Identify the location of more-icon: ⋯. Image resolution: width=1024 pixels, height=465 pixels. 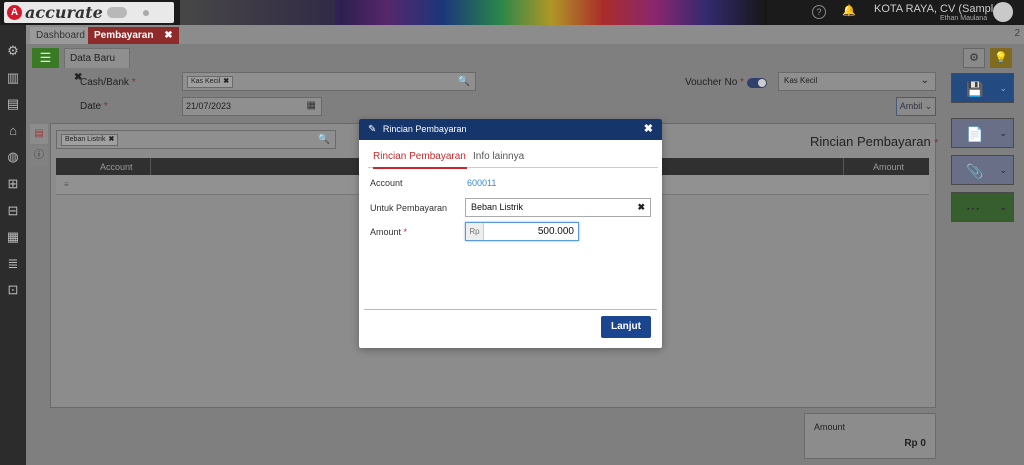
(973, 208).